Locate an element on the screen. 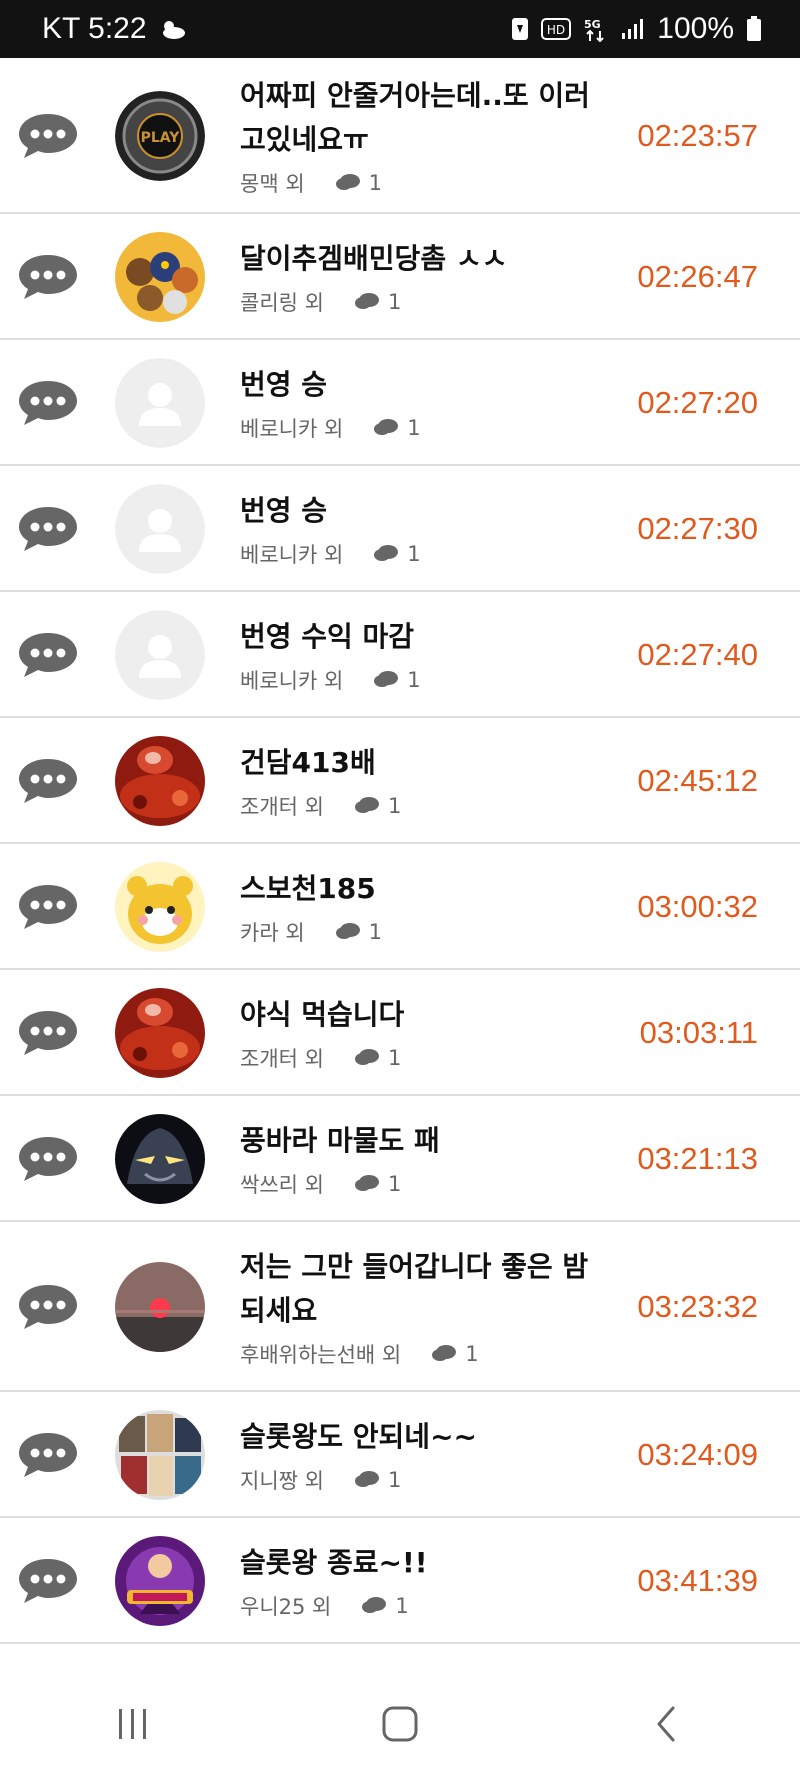 The height and width of the screenshot is (1778, 800). chat-title: 건담413배 is located at coordinates (425, 763).